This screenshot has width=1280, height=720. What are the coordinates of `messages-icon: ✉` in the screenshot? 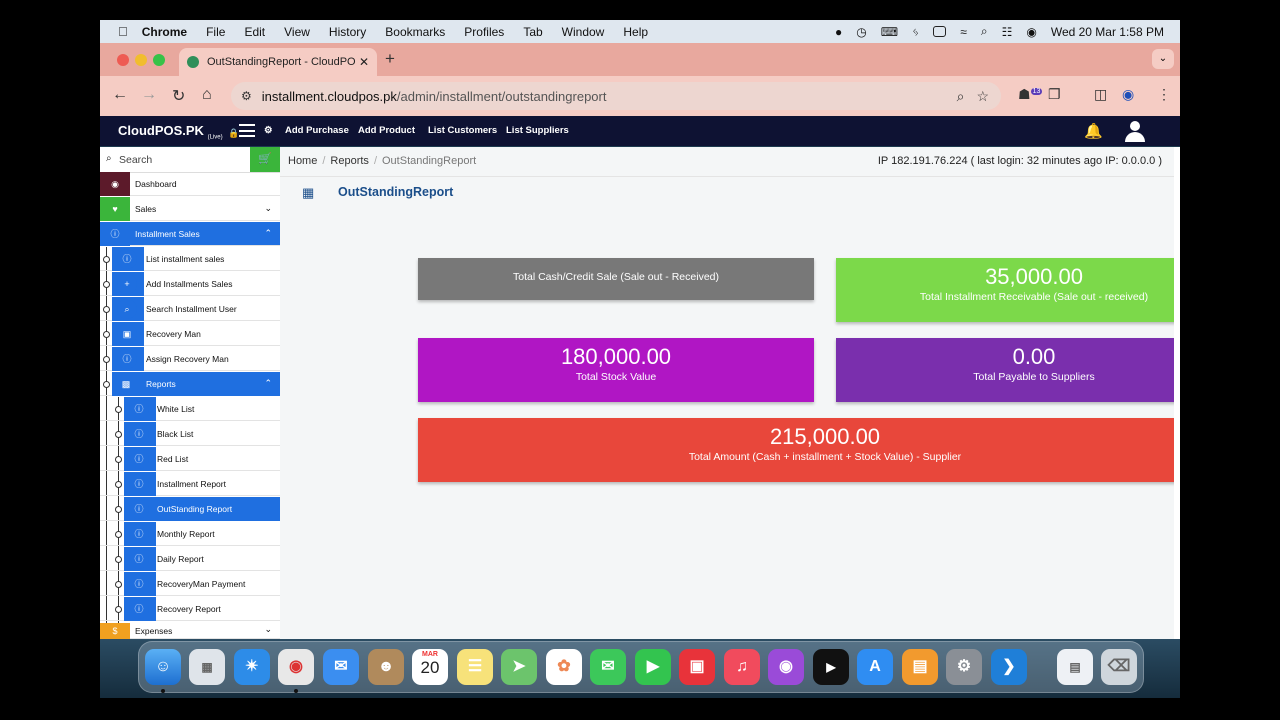 It's located at (608, 667).